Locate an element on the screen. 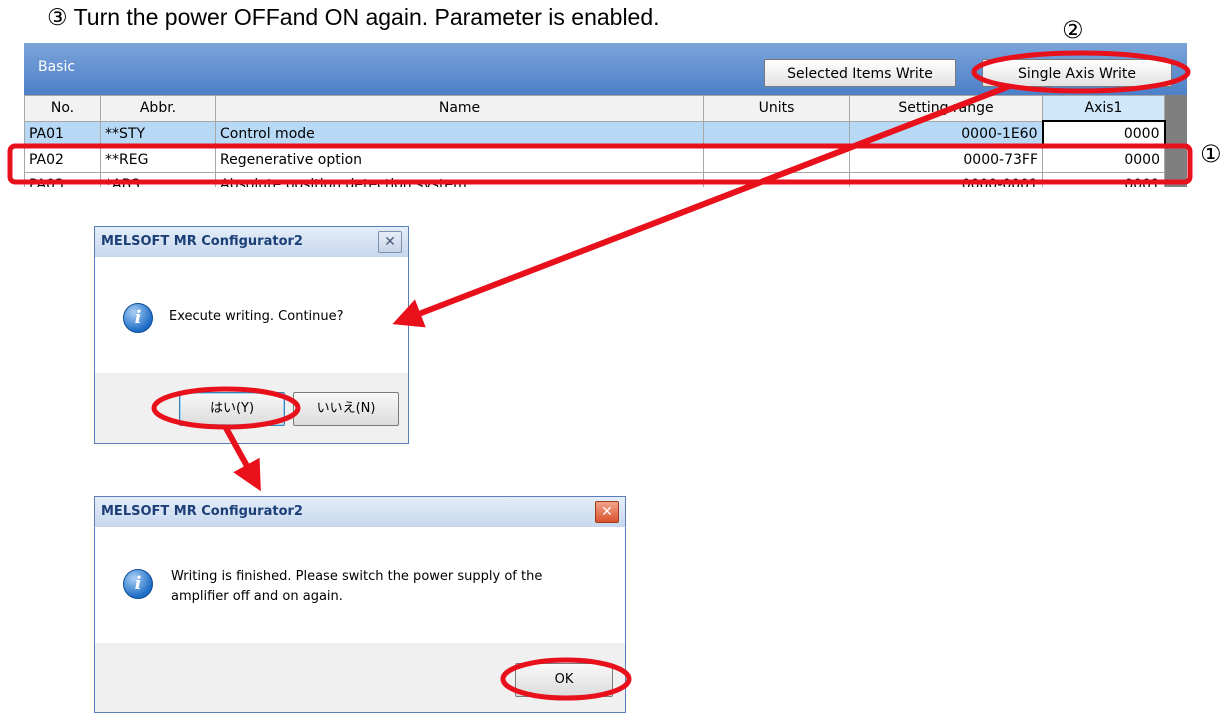 The image size is (1229, 713). ok-button-highlight is located at coordinates (566, 679).